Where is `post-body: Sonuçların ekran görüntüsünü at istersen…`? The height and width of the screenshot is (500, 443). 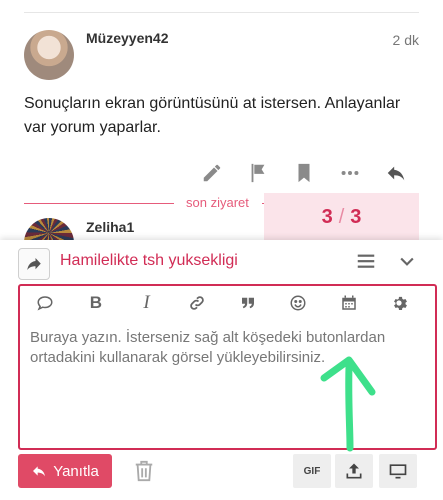 post-body: Sonuçların ekran görüntüsünü at istersen… is located at coordinates (212, 115).